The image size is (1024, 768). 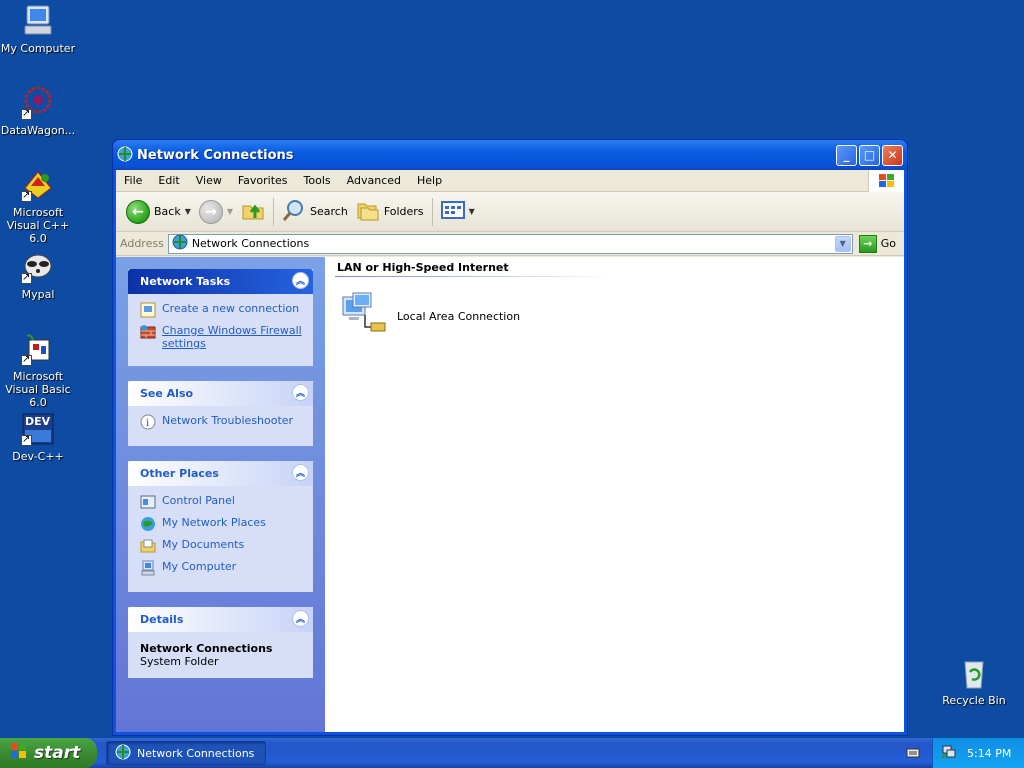 I want to click on desktop-icon-visual-cpp: Microsoft Visual C++ 6.0, so click(x=39, y=206).